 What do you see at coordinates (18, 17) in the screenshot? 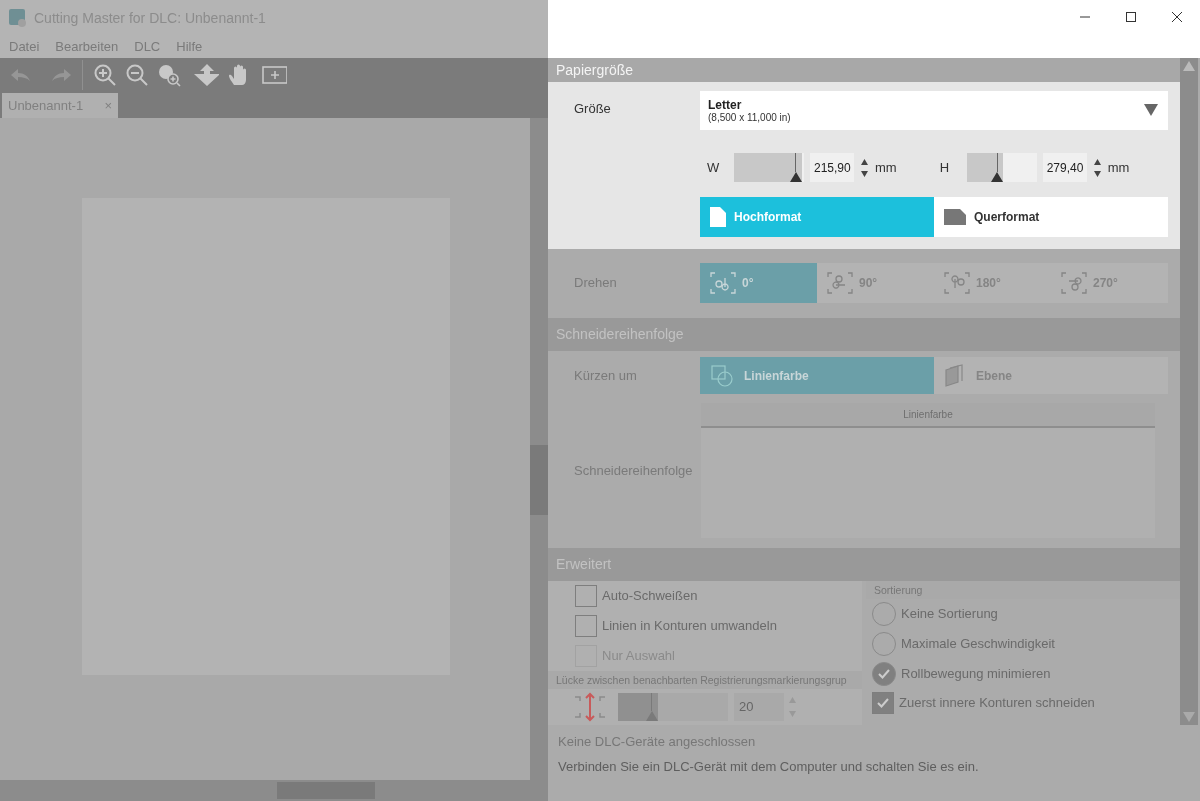
I see `app-logo-icon` at bounding box center [18, 17].